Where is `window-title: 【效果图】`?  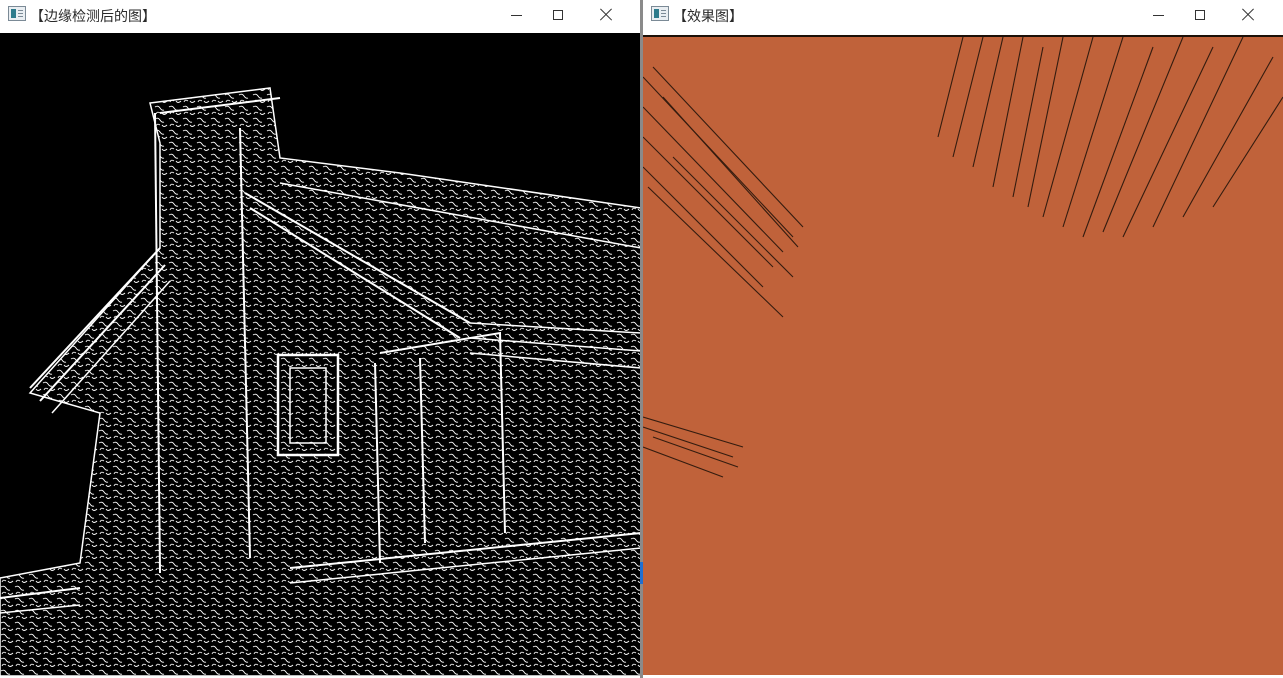 window-title: 【效果图】 is located at coordinates (708, 16).